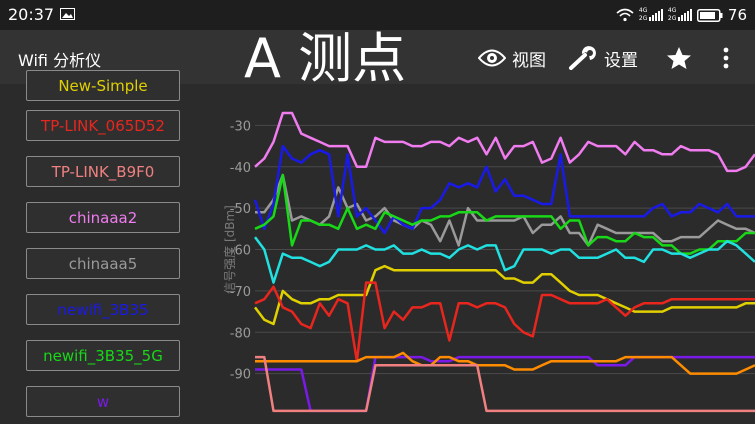 This screenshot has height=424, width=755. Describe the element at coordinates (582, 58) in the screenshot. I see `wrench-icon` at that location.